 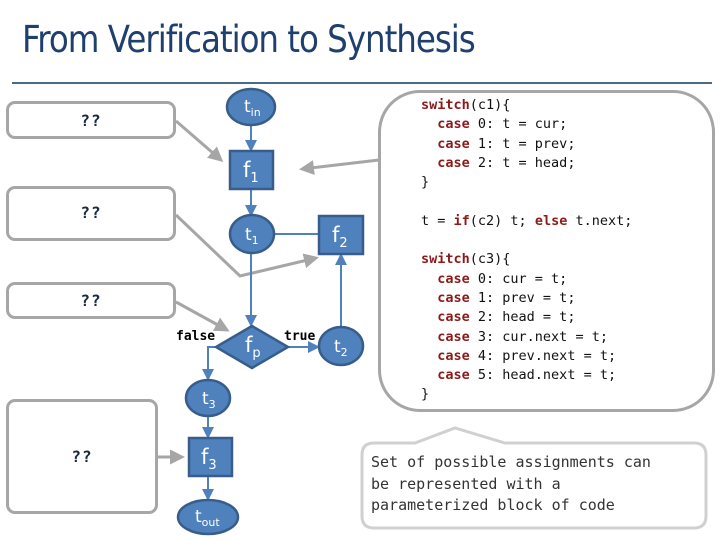 What do you see at coordinates (339, 167) in the screenshot?
I see `connector-code-f1` at bounding box center [339, 167].